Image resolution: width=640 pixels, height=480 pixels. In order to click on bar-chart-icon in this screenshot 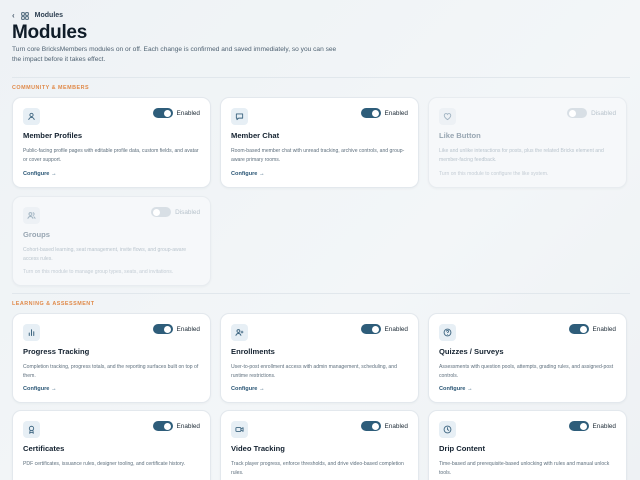, I will do `click(31, 332)`.